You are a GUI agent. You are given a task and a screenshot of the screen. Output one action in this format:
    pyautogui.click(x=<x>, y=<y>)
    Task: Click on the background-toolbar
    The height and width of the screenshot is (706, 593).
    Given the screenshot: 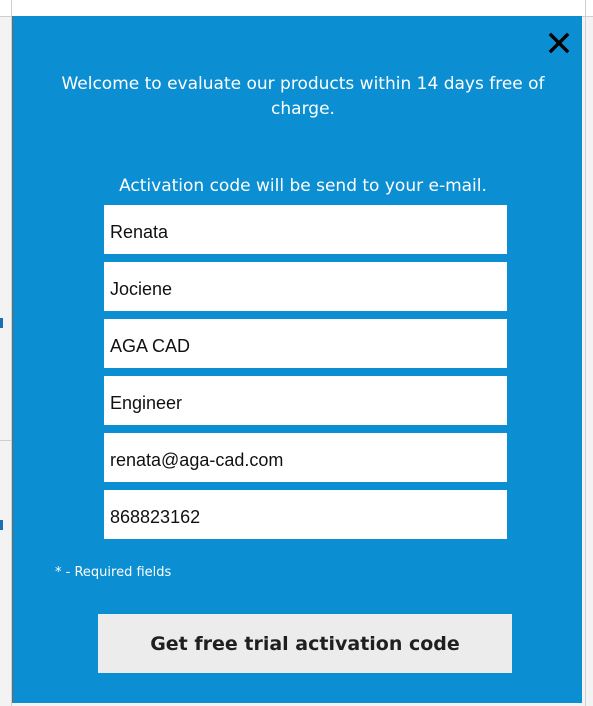 What is the action you would take?
    pyautogui.click(x=296, y=8)
    